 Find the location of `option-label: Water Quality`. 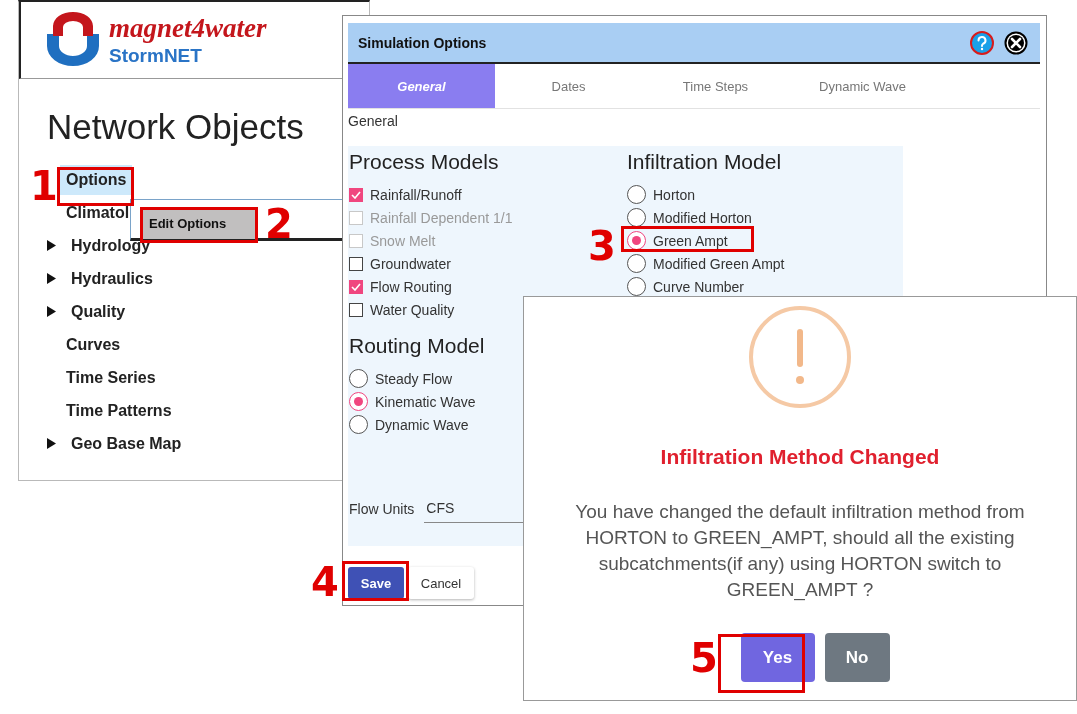

option-label: Water Quality is located at coordinates (412, 309).